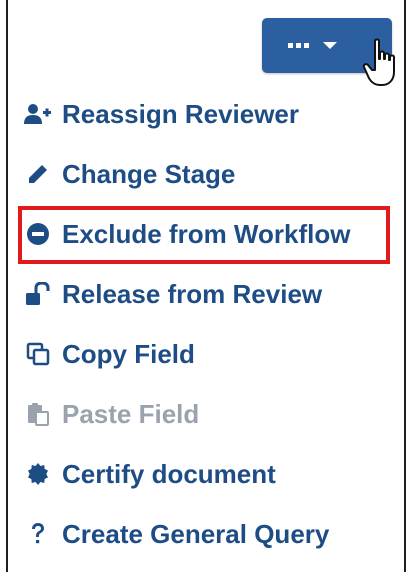 The width and height of the screenshot is (408, 572). Describe the element at coordinates (298, 45) in the screenshot. I see `ellipsis-icon` at that location.